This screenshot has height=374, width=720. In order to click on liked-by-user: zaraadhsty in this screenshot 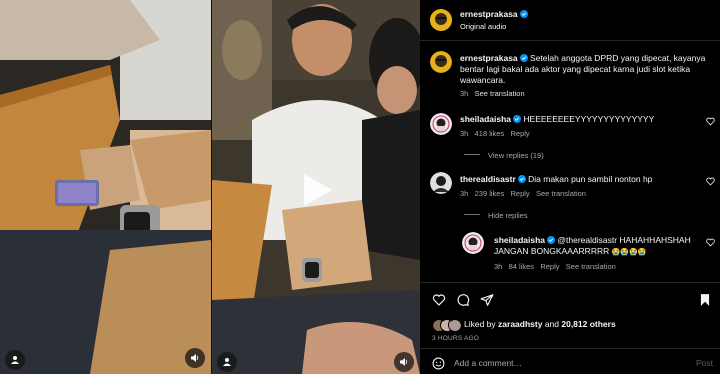, I will do `click(520, 324)`.